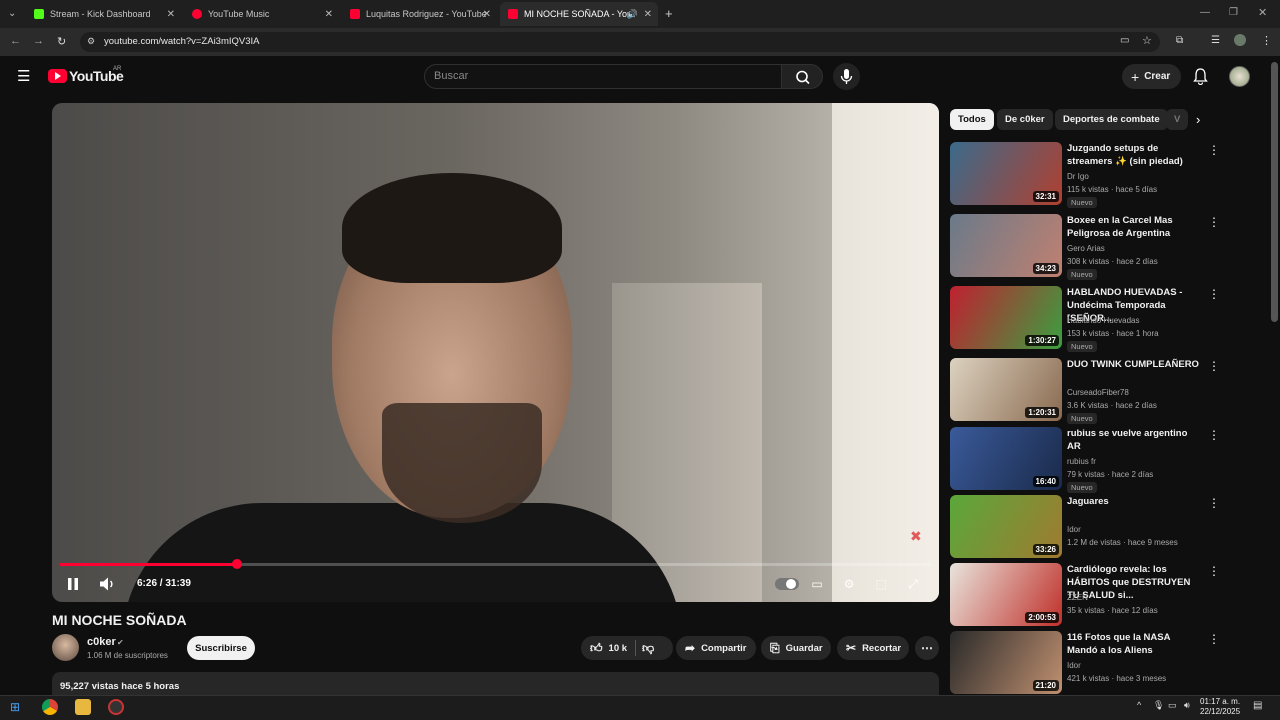 This screenshot has height=720, width=1280. I want to click on hamburger-menu-icon: ☰, so click(23, 76).